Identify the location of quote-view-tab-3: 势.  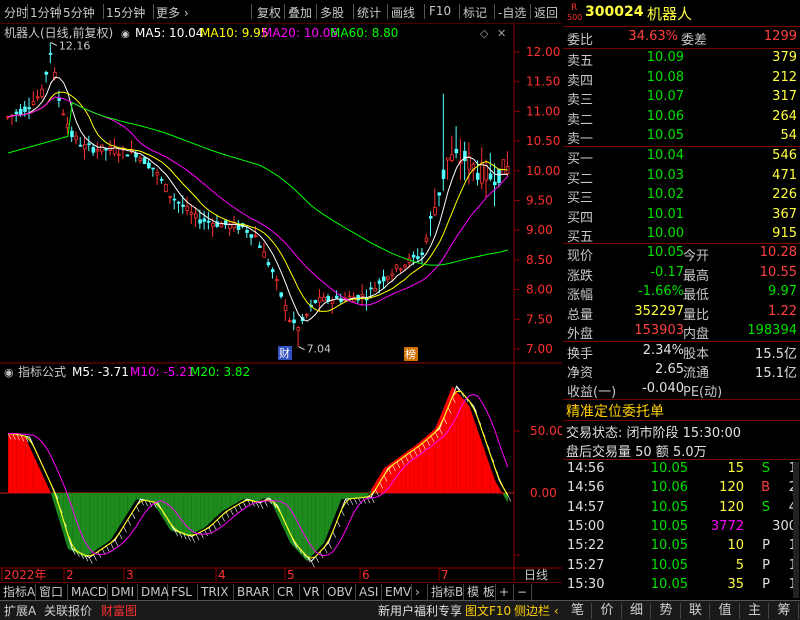
(667, 611).